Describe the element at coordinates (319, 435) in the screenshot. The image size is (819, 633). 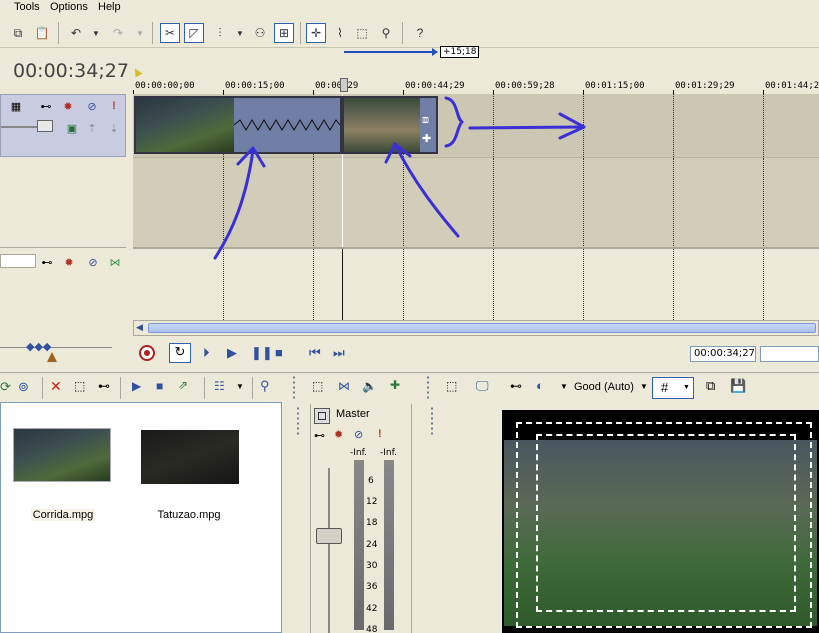
I see `master-composite-icon: ⊷` at that location.